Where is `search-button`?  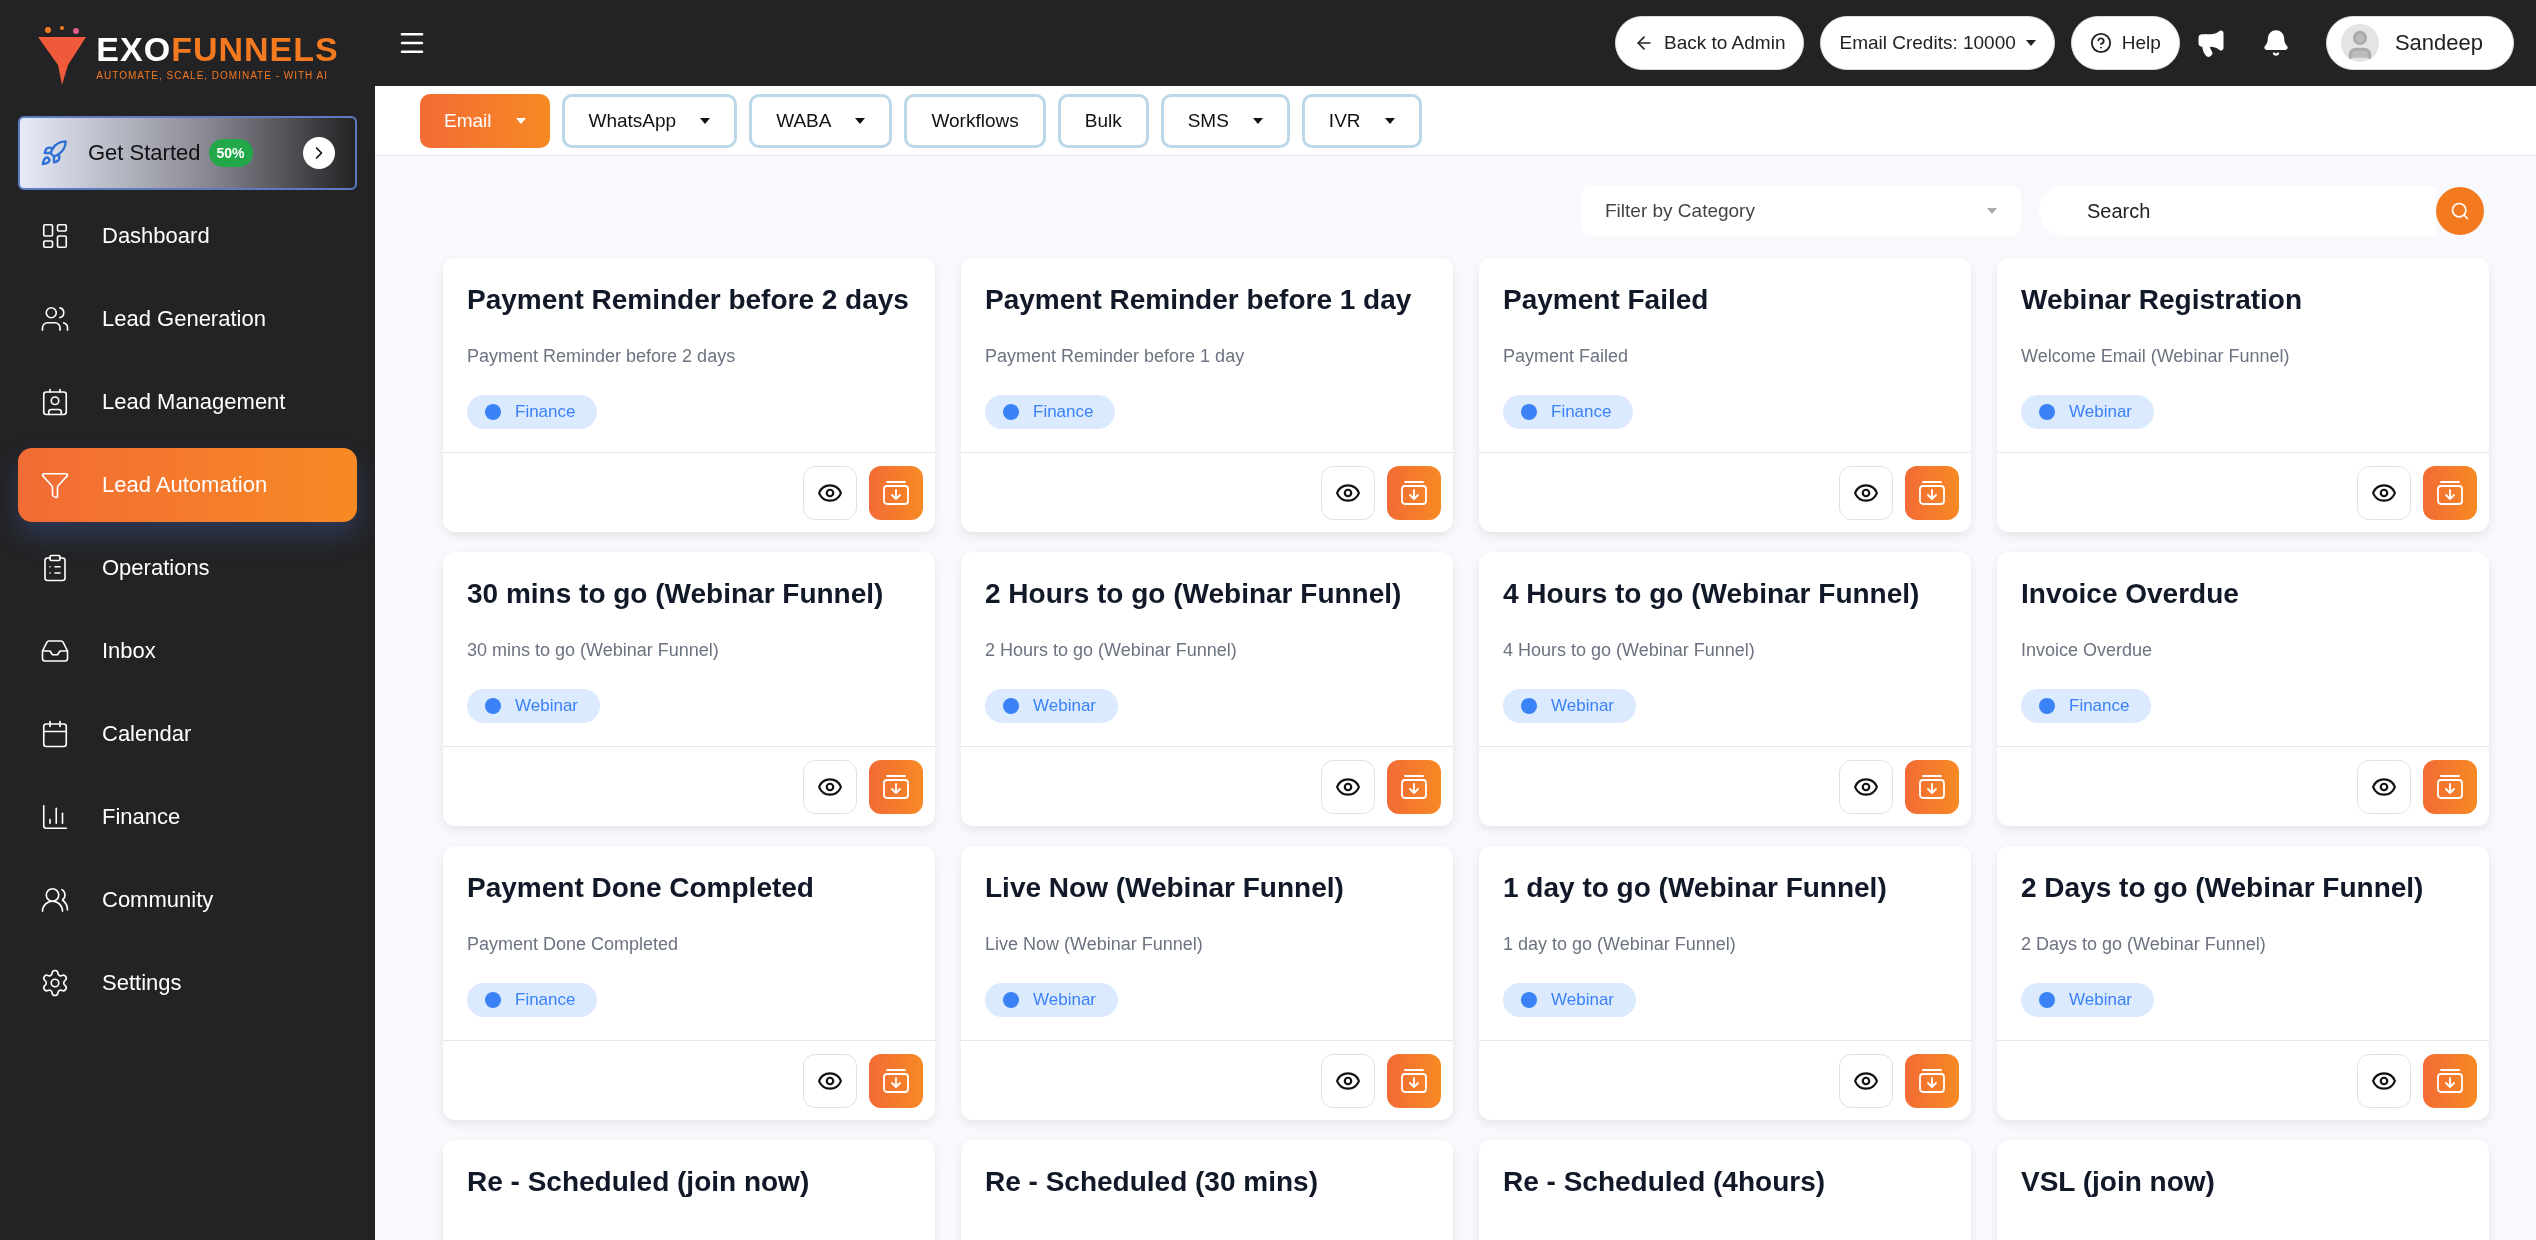 search-button is located at coordinates (2460, 211).